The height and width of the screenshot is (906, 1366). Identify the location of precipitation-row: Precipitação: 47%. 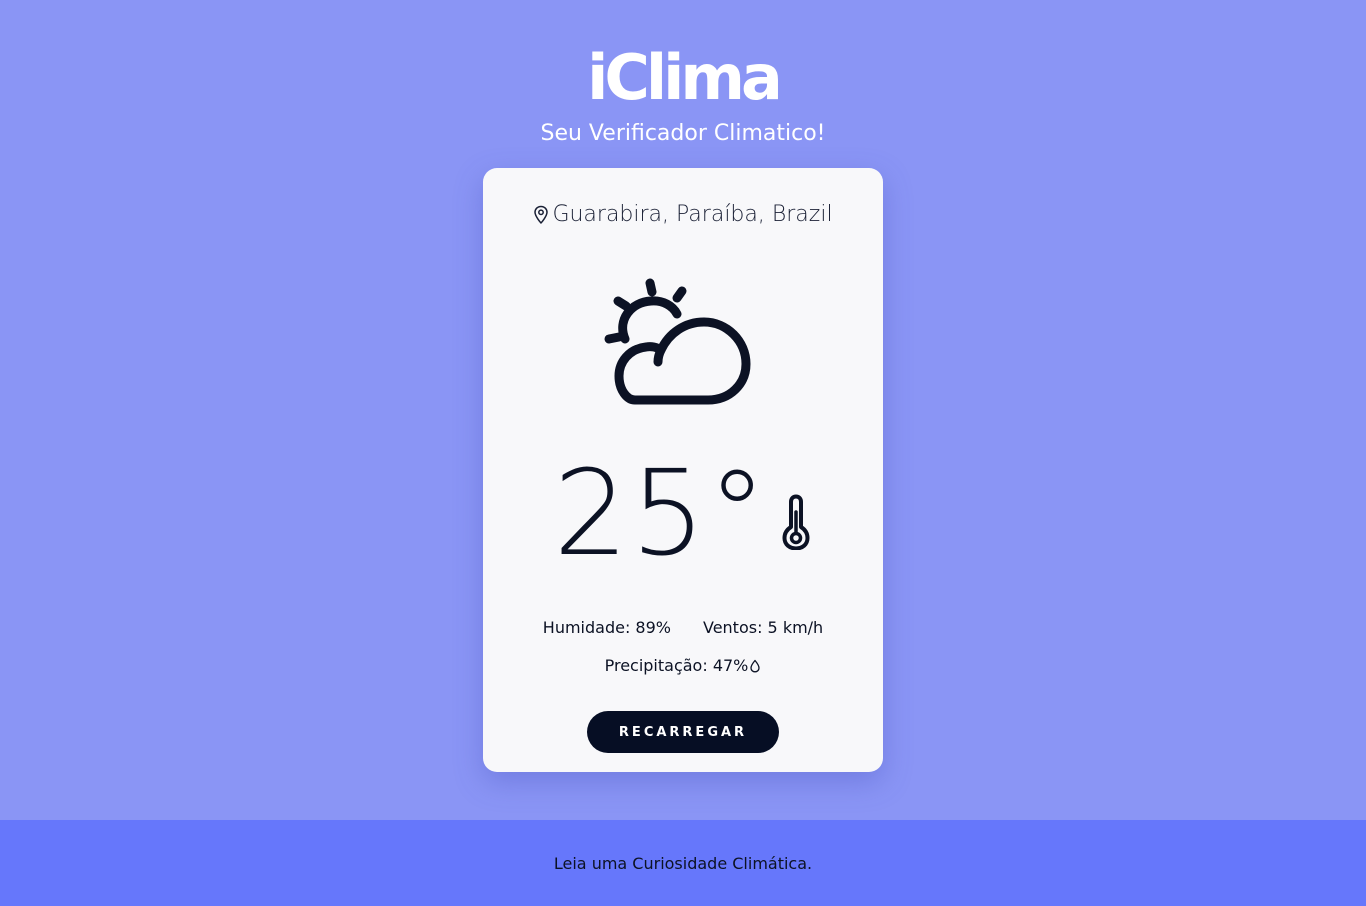
(683, 665).